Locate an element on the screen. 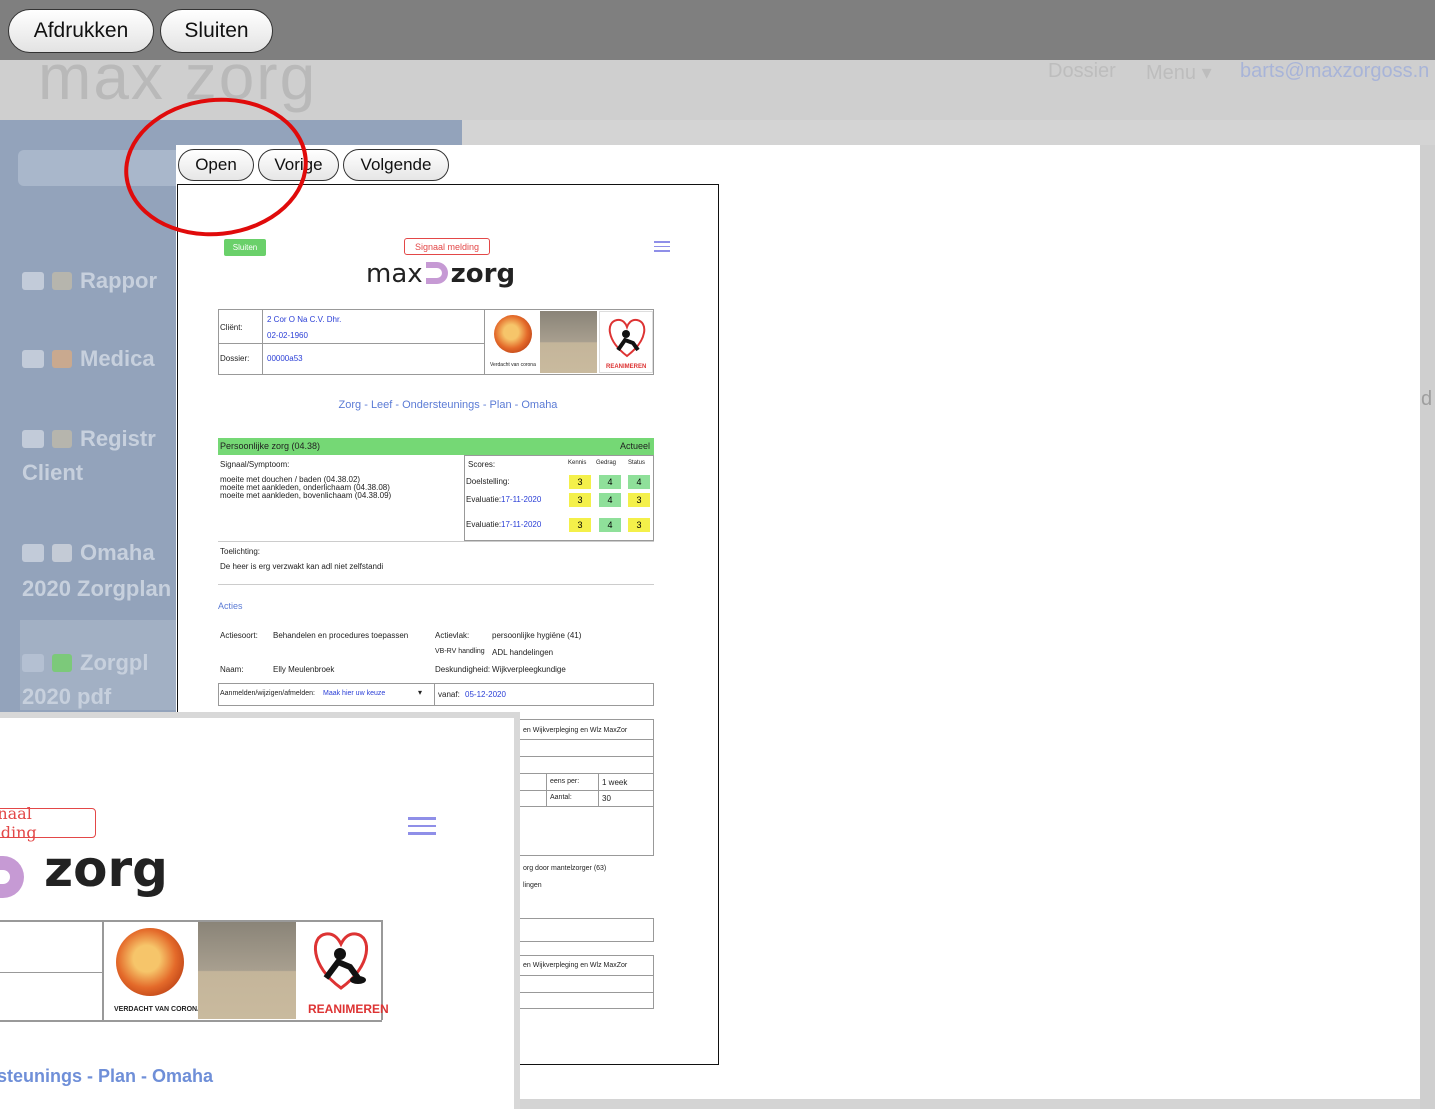 This screenshot has height=1109, width=1435. mantelzorg-text: org door mantelzorger (63) is located at coordinates (565, 868).